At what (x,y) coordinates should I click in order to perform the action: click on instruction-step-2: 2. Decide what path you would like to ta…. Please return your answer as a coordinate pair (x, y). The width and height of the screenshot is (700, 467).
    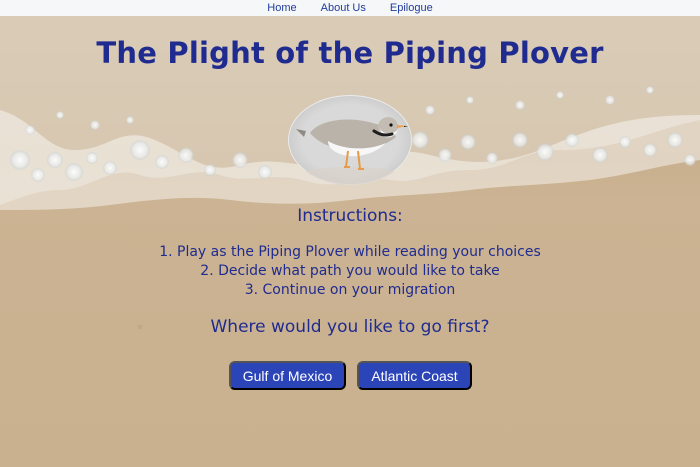
    Looking at the image, I should click on (350, 271).